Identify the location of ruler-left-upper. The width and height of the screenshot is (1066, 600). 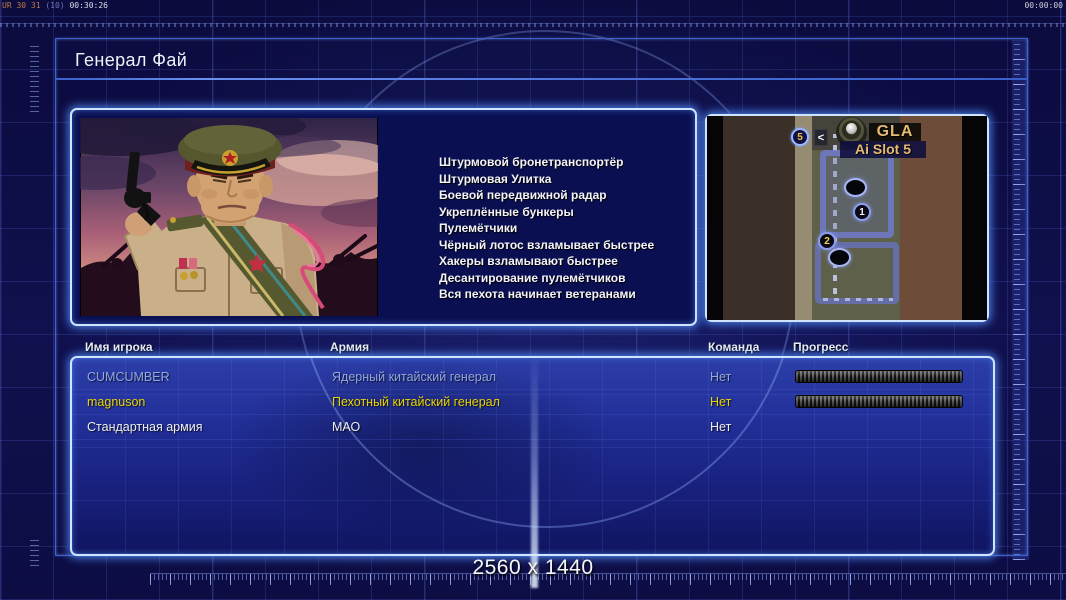
(34, 77).